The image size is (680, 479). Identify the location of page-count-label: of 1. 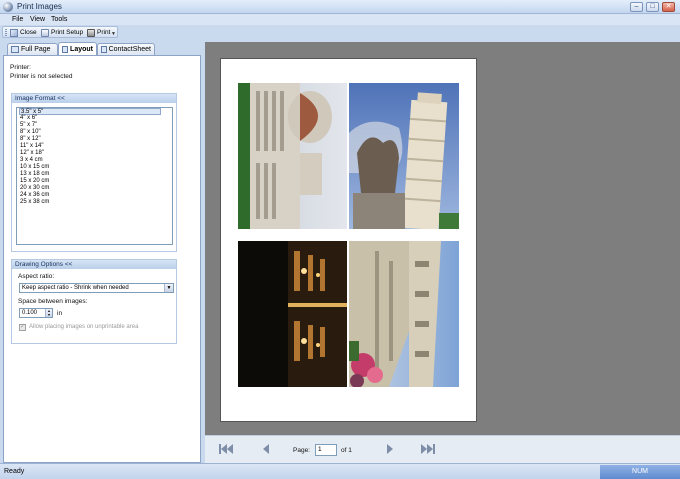
(346, 450).